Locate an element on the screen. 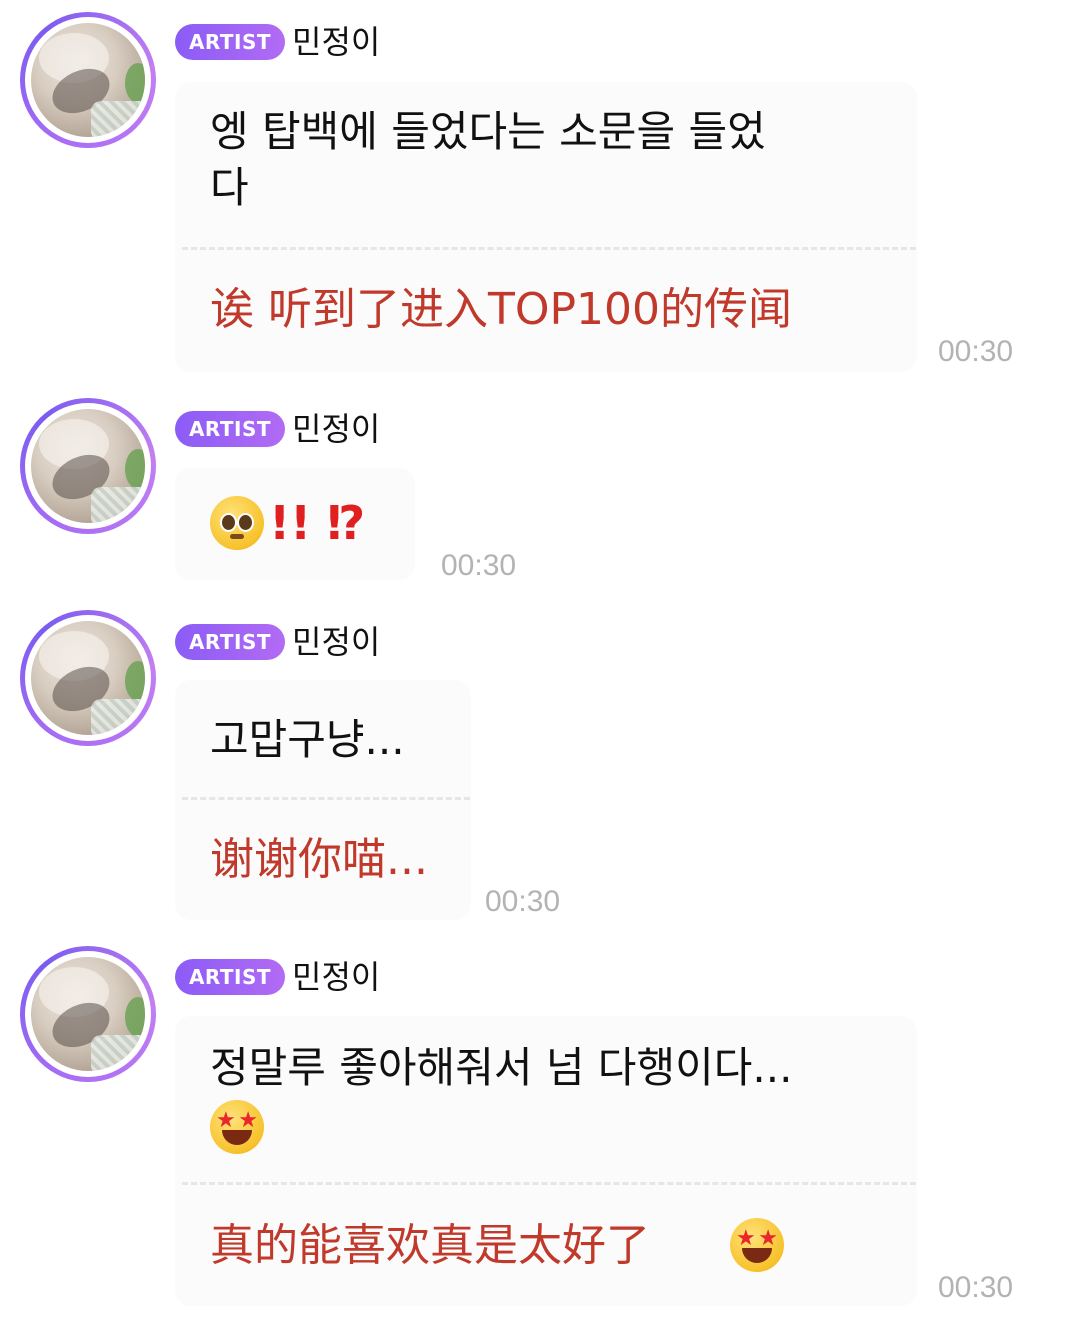 This screenshot has height=1336, width=1080. translation-text: 诶 听到了进入TOP100的传闻 is located at coordinates (501, 309).